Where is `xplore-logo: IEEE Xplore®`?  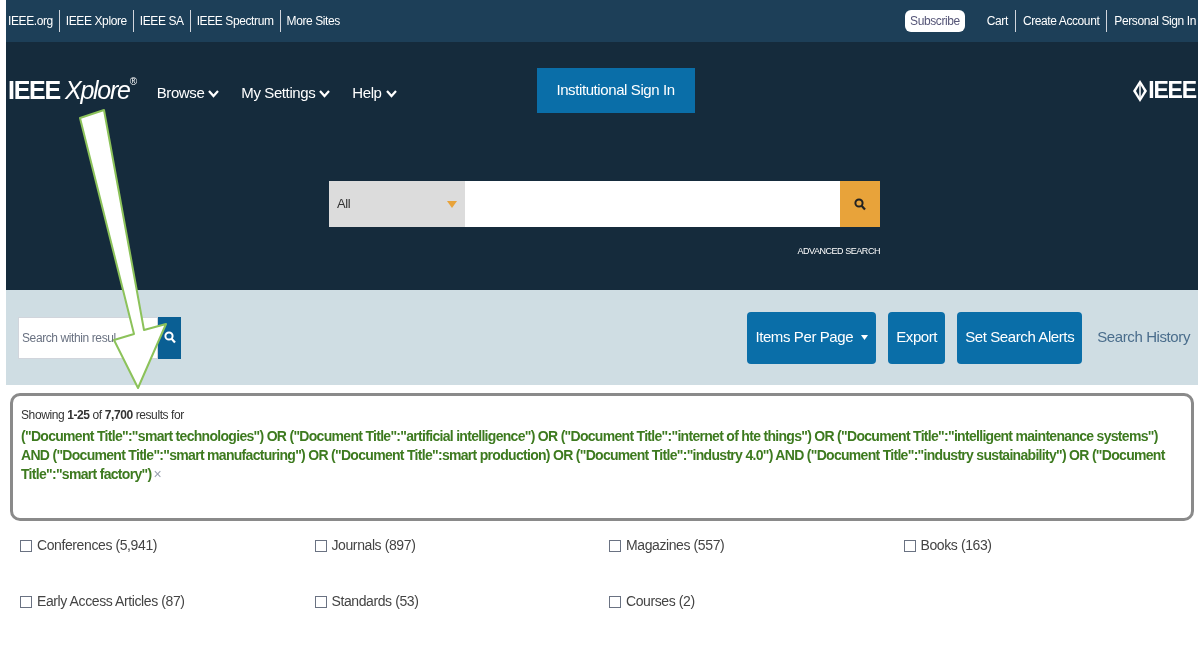
xplore-logo: IEEE Xplore® is located at coordinates (72, 90).